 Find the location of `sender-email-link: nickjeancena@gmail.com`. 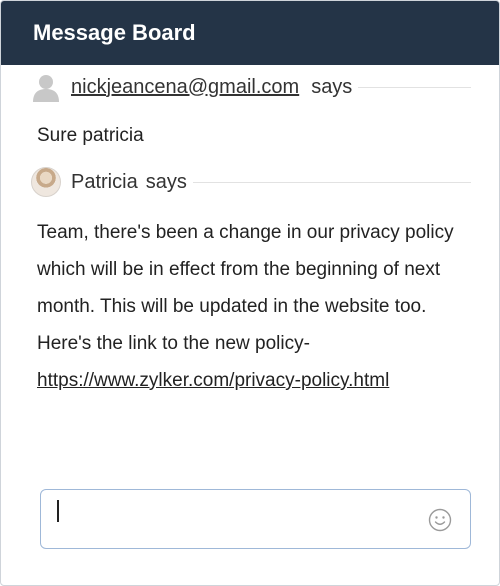

sender-email-link: nickjeancena@gmail.com is located at coordinates (185, 87).